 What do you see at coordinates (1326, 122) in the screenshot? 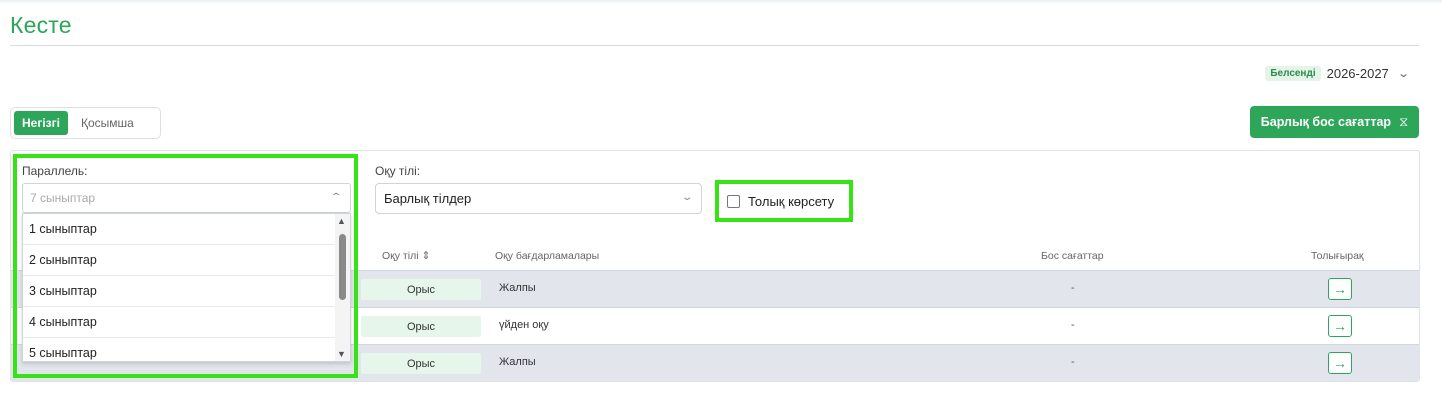
I see `all-free-hours-label: Барлық бос сағаттар` at bounding box center [1326, 122].